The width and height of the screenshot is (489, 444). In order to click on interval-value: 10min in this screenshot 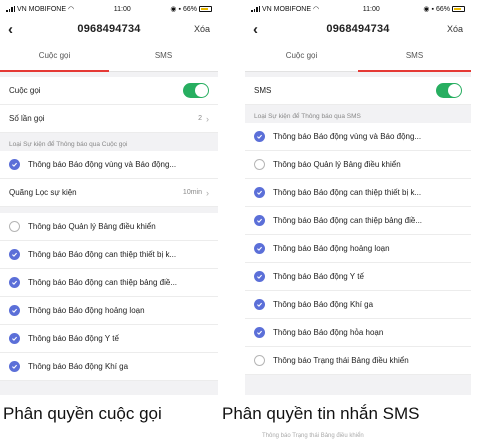, I will do `click(192, 192)`.